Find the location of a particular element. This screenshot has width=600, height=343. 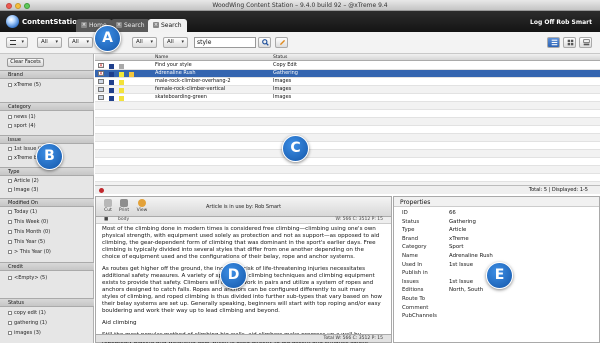

view-button: View is located at coordinates (142, 206).